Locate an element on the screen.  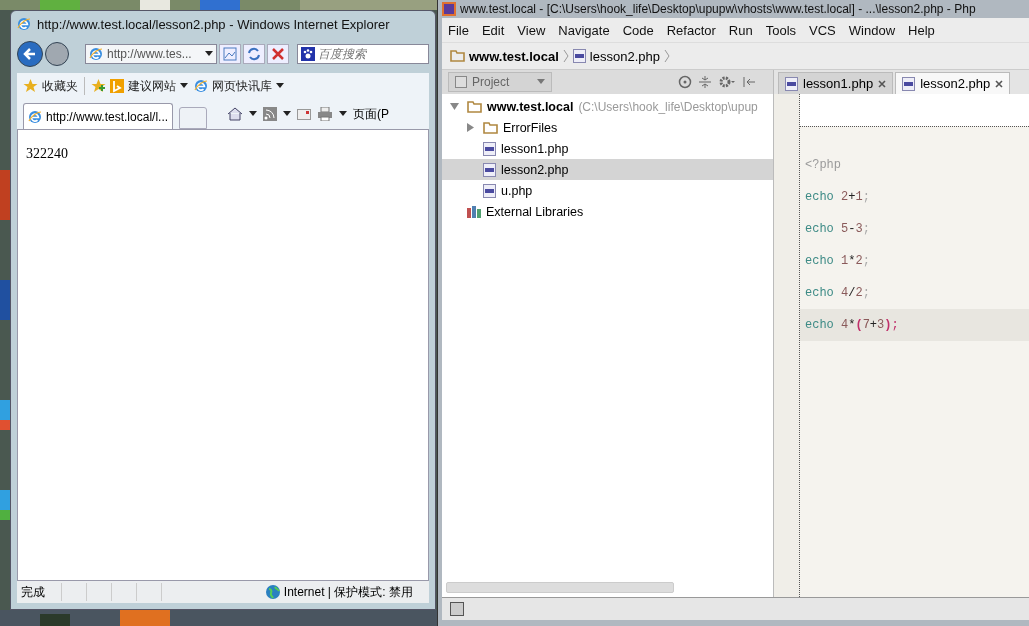
code-line: echo 4/2; is located at coordinates (837, 293).